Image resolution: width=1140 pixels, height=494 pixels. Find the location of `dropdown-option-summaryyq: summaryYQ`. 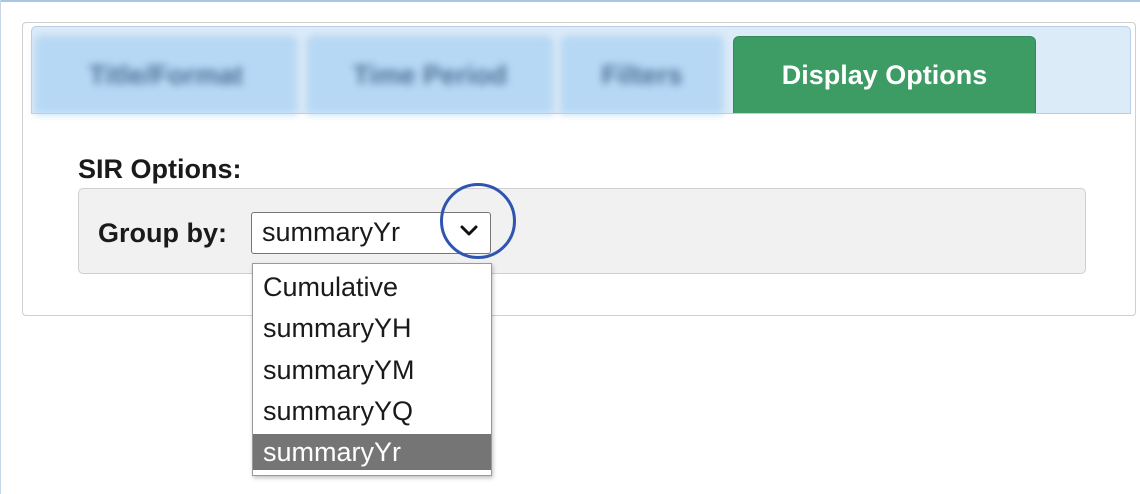

dropdown-option-summaryyq: summaryYQ is located at coordinates (372, 411).